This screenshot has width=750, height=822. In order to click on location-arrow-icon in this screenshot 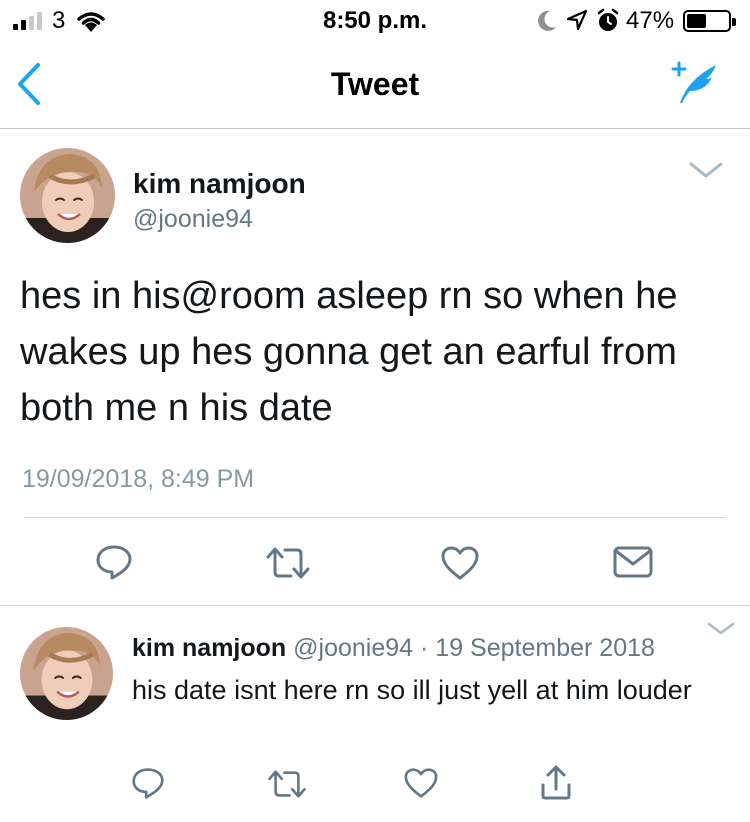, I will do `click(577, 22)`.